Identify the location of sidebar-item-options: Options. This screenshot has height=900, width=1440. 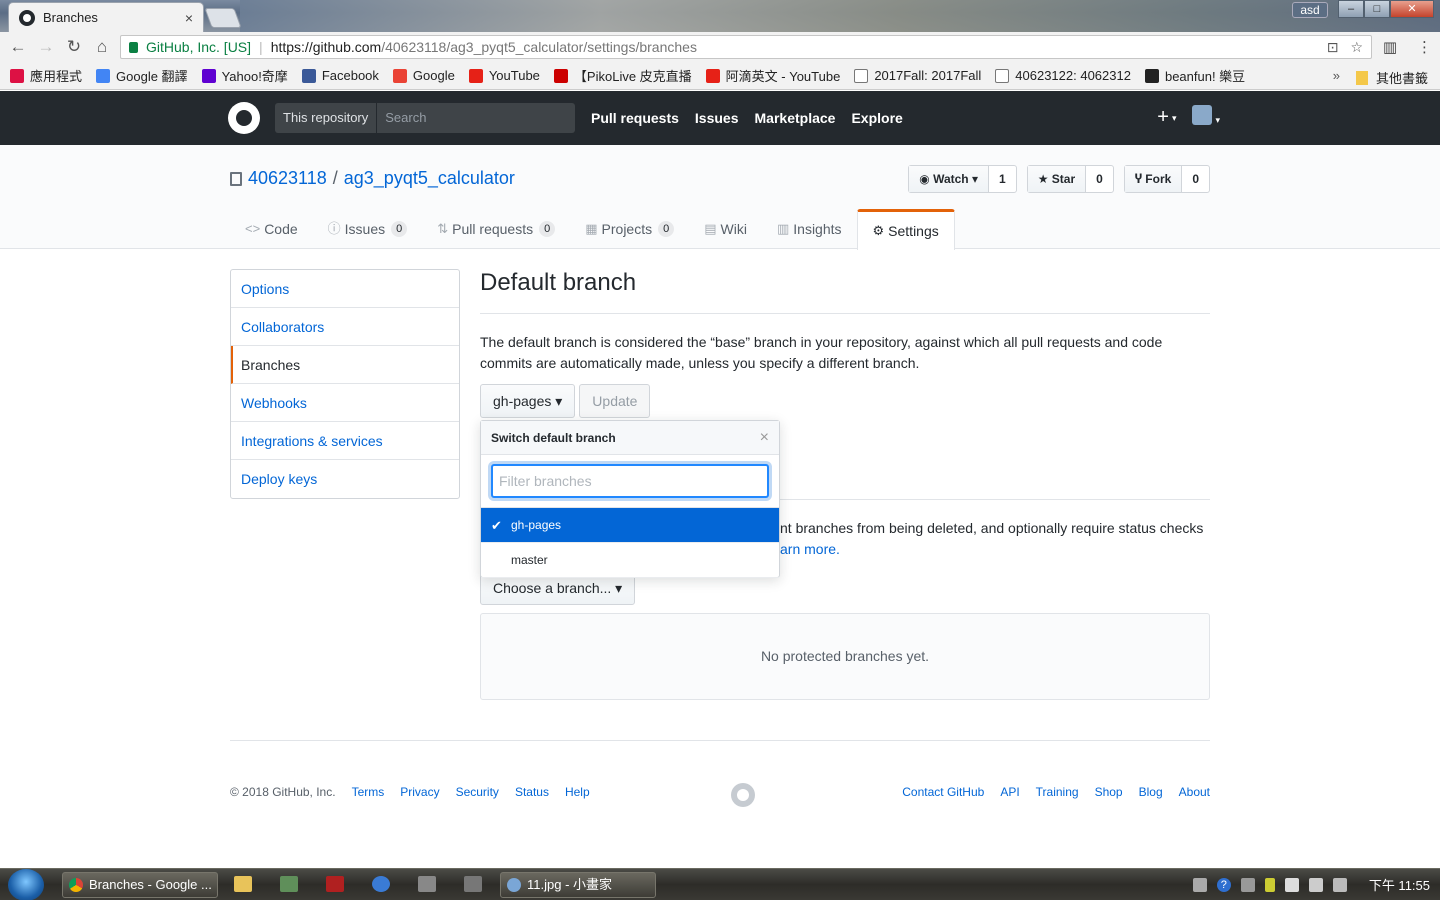
(345, 289).